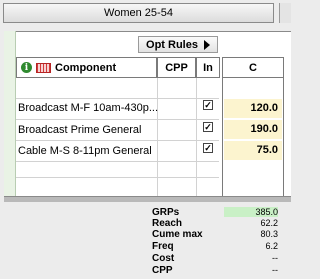 Image resolution: width=320 pixels, height=279 pixels. Describe the element at coordinates (269, 234) in the screenshot. I see `summary-value-cume-max: 80.3` at that location.